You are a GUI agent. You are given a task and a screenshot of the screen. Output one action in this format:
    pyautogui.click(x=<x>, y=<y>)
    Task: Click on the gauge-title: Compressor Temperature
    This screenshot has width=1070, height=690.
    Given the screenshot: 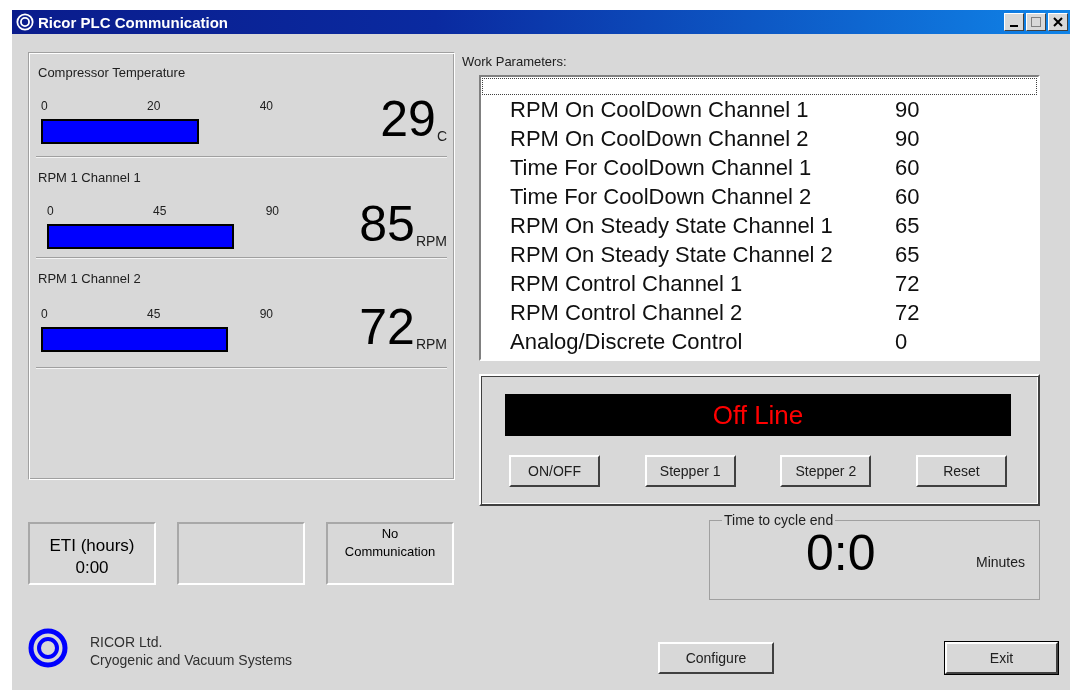 What is the action you would take?
    pyautogui.click(x=112, y=72)
    